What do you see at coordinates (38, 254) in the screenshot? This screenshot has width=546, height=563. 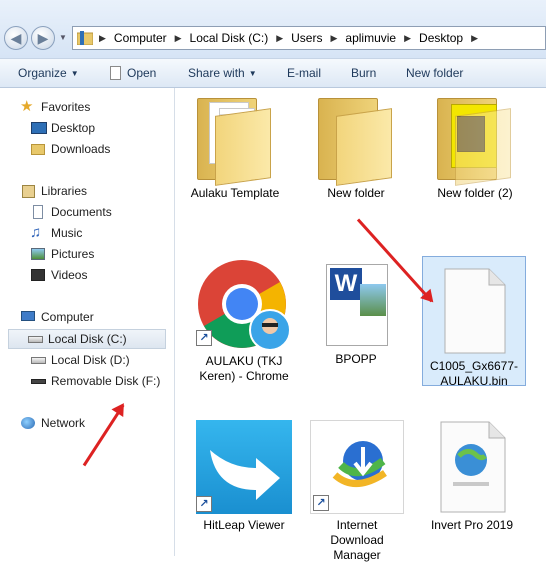 I see `pictures-icon` at bounding box center [38, 254].